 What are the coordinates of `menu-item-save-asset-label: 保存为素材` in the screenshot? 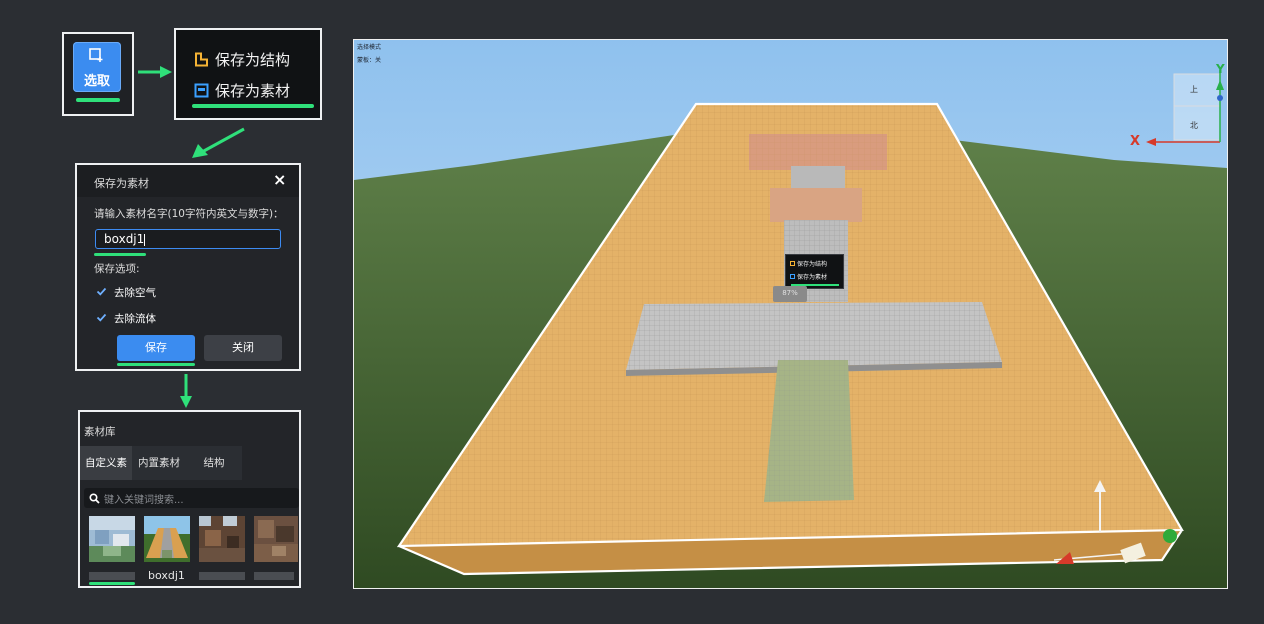 It's located at (253, 90).